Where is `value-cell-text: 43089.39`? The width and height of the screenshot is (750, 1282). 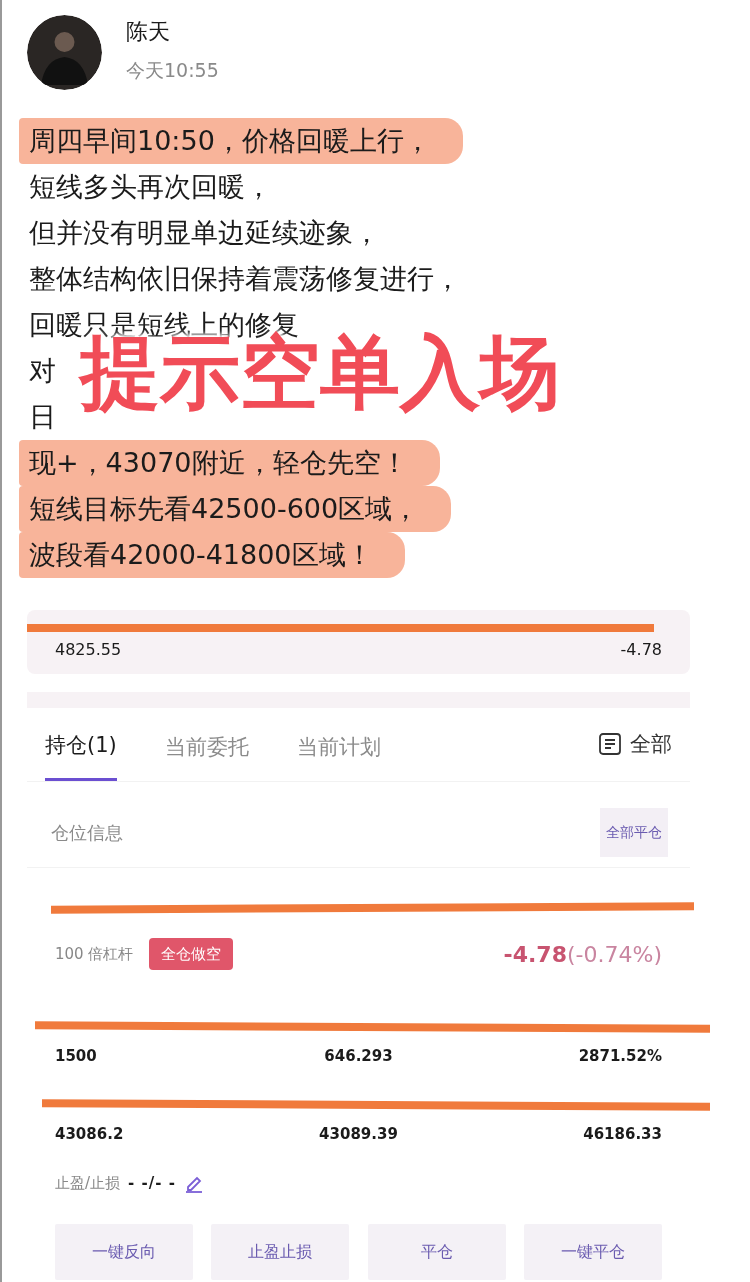 value-cell-text: 43089.39 is located at coordinates (358, 1134).